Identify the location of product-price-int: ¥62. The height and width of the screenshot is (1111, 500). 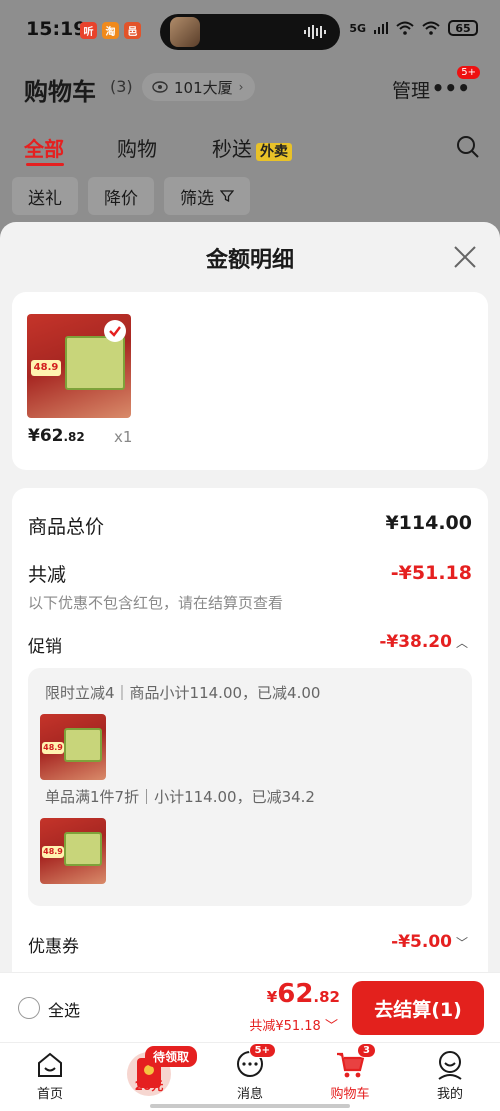
(46, 436).